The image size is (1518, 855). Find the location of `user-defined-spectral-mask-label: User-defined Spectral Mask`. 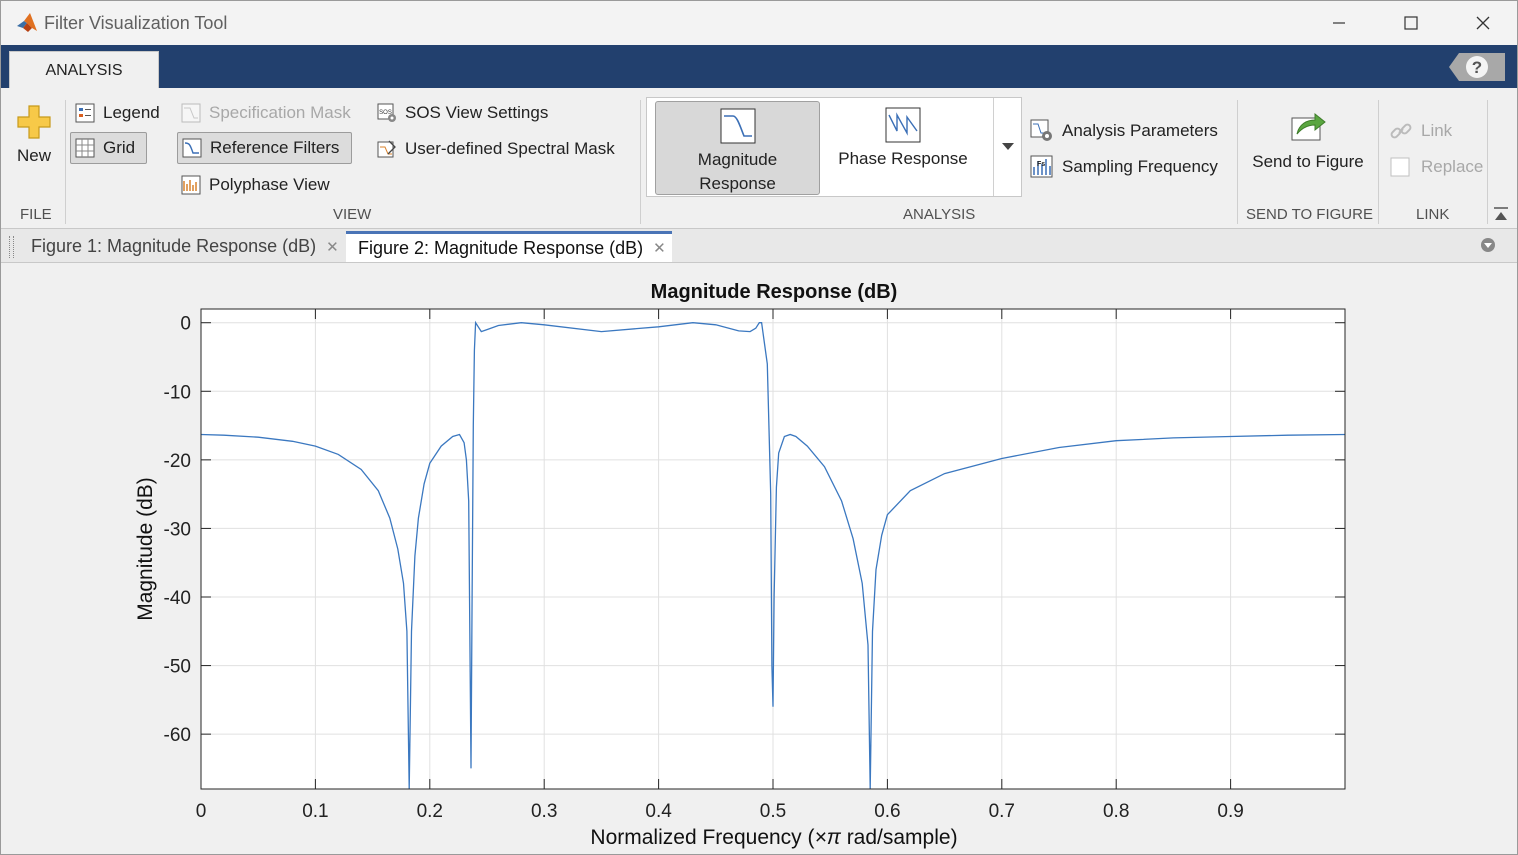

user-defined-spectral-mask-label: User-defined Spectral Mask is located at coordinates (510, 148).